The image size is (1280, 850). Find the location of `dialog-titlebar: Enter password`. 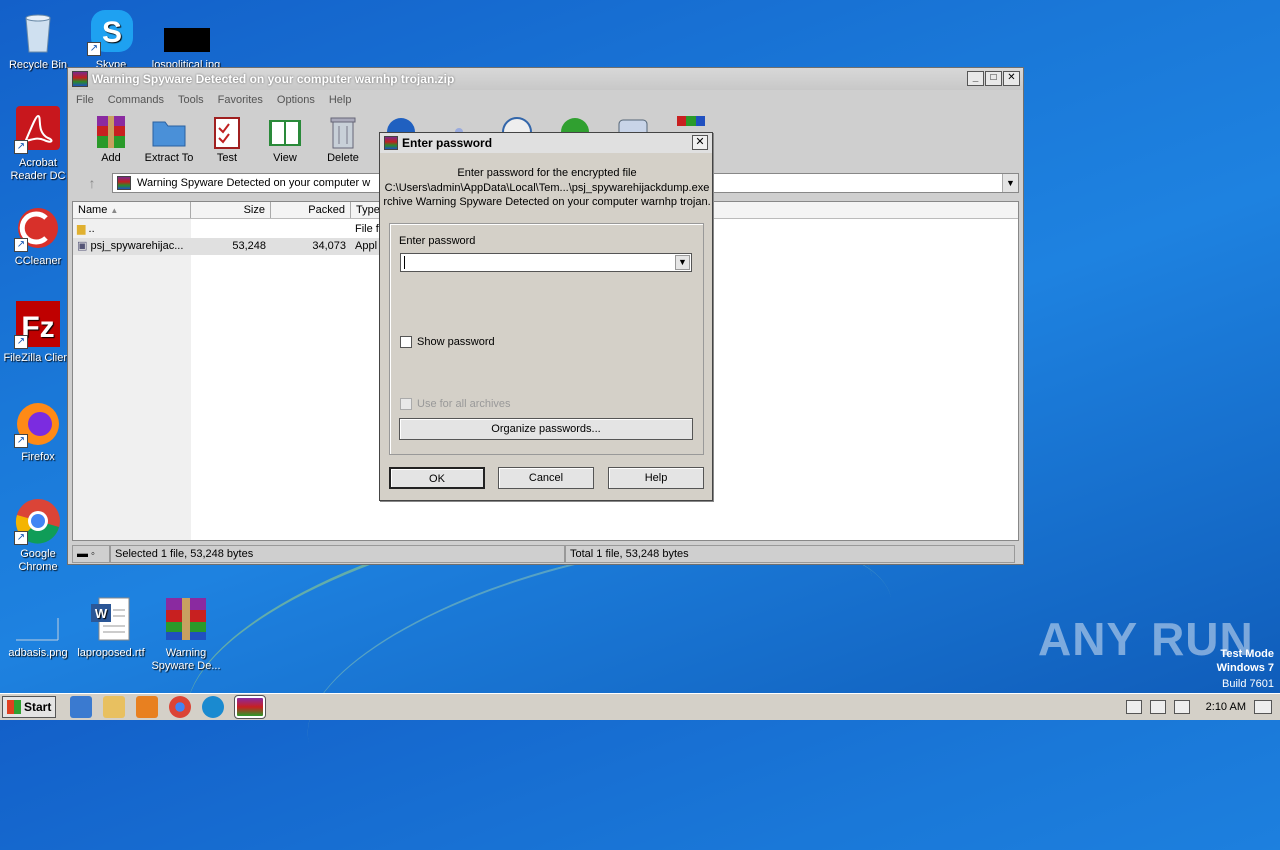

dialog-titlebar: Enter password is located at coordinates (546, 143).